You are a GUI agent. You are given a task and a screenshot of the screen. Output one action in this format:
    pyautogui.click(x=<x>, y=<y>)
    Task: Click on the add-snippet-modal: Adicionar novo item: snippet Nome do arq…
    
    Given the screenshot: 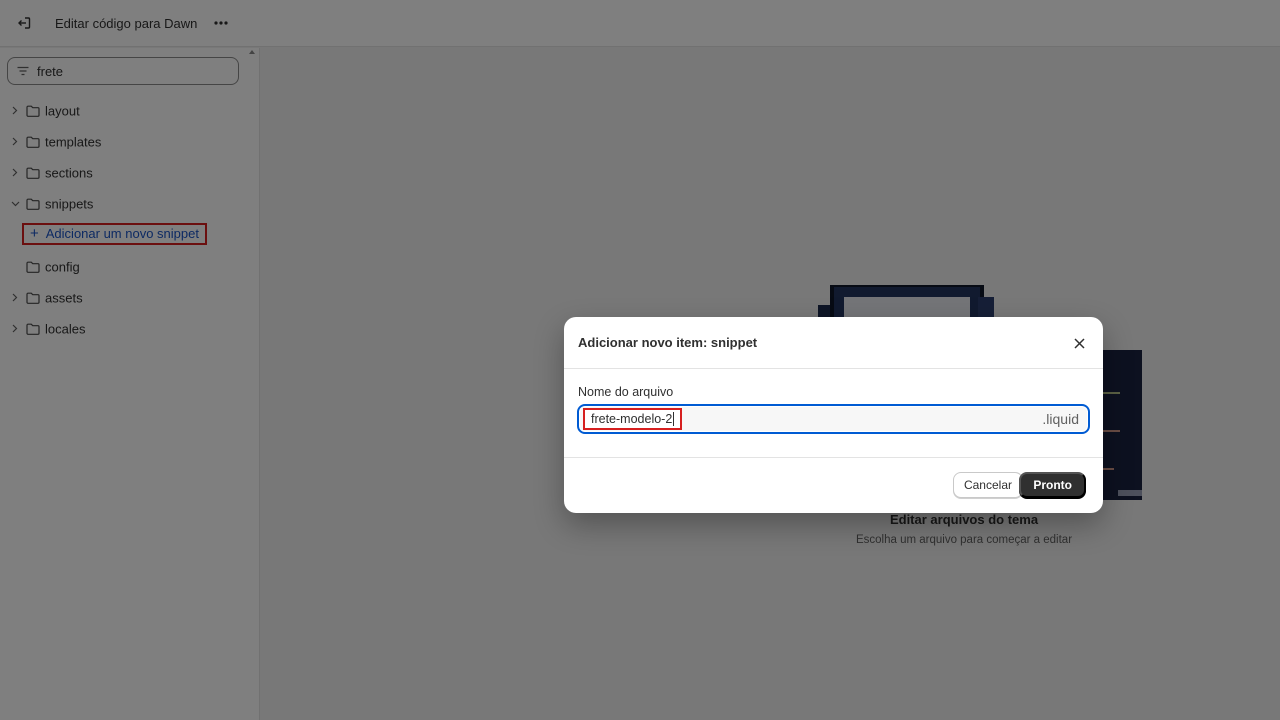 What is the action you would take?
    pyautogui.click(x=833, y=415)
    